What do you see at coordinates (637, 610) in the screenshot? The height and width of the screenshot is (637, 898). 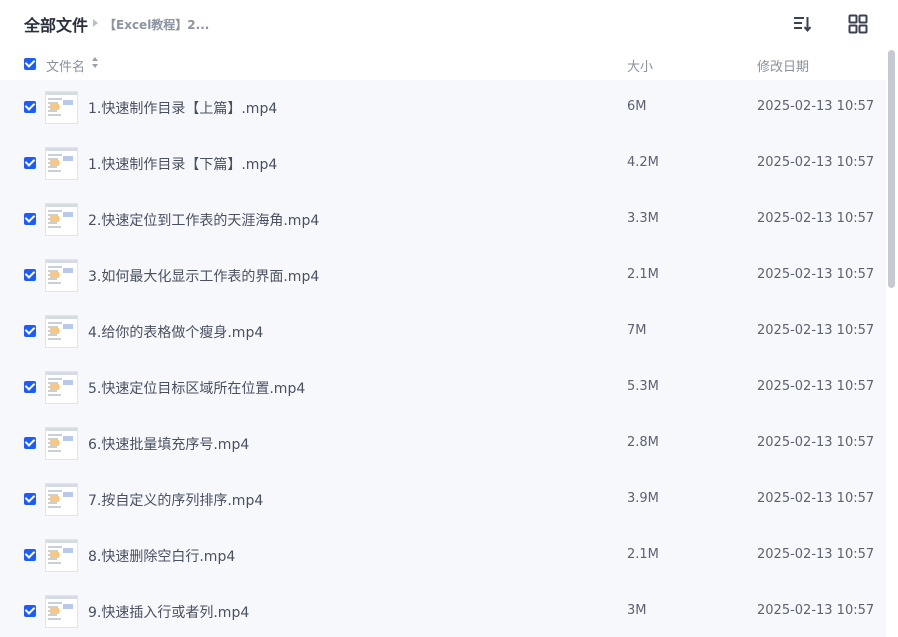 I see `file-size: 3M` at bounding box center [637, 610].